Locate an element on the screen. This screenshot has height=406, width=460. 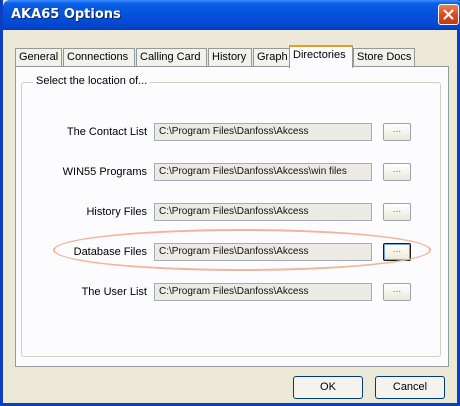
cancel-button: Cancel is located at coordinates (410, 387).